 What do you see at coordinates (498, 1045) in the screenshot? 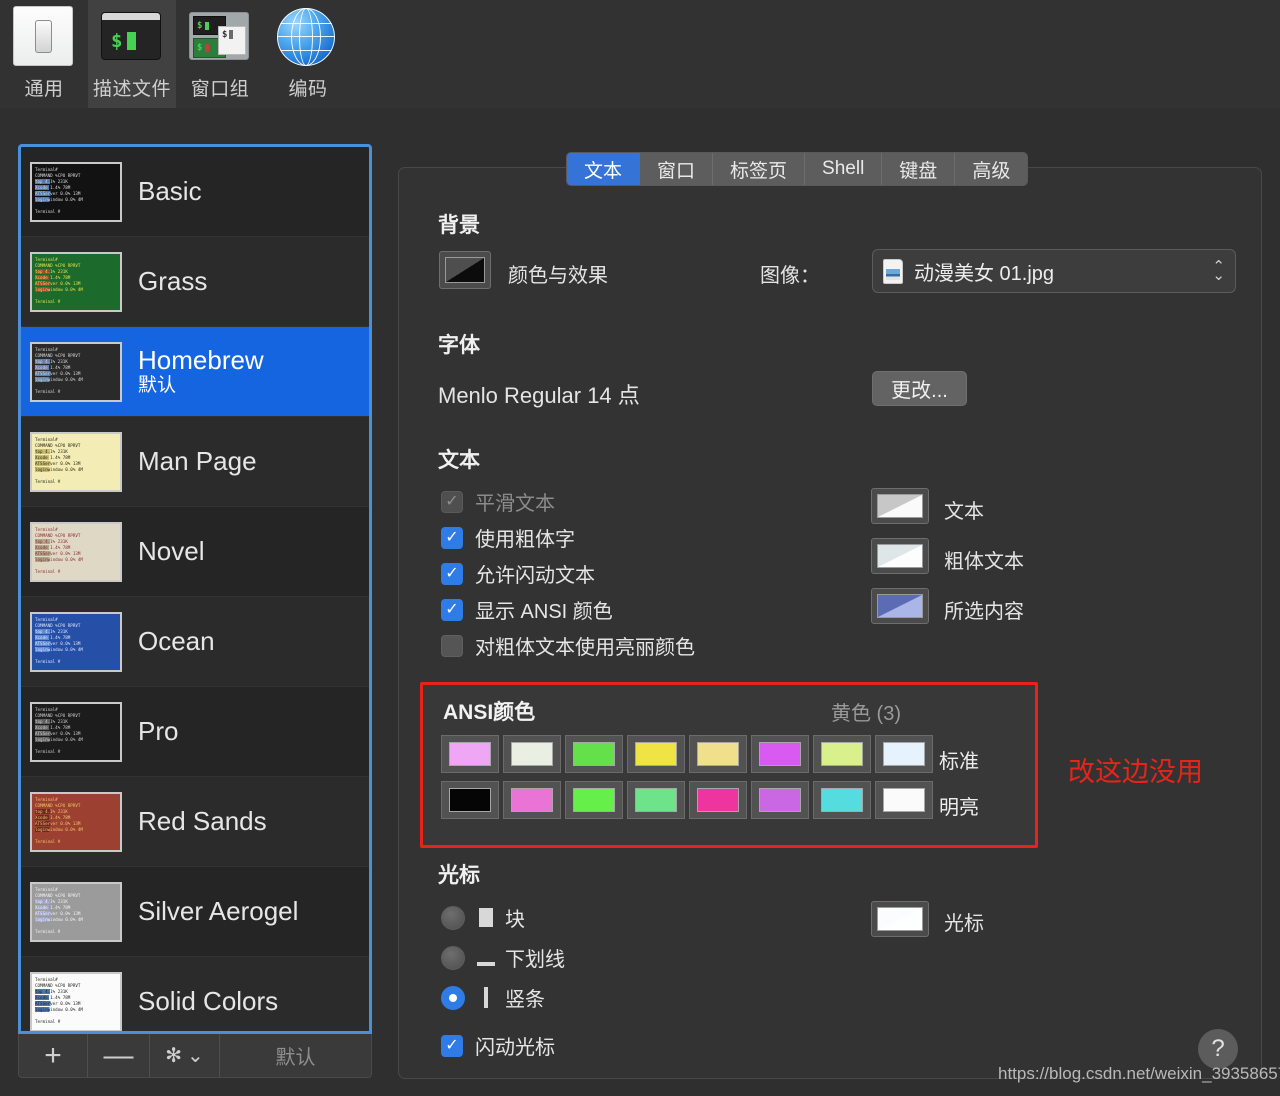
I see `blink-cursor-checkbox-row: ✓ 闪动光标` at bounding box center [498, 1045].